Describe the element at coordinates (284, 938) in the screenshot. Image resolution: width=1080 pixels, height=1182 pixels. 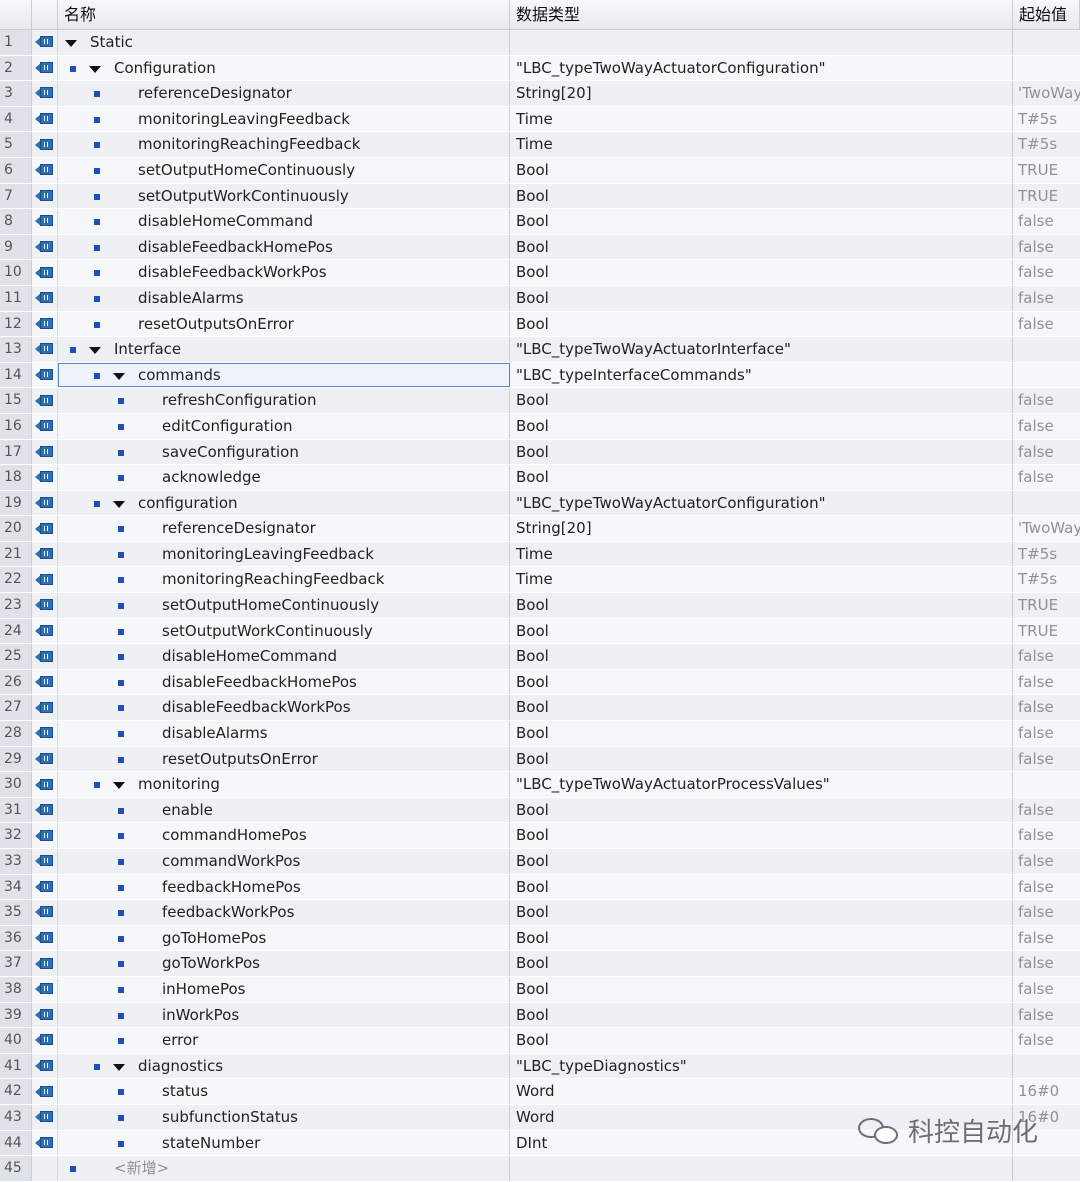
I see `name-cell: goToHomePos` at that location.